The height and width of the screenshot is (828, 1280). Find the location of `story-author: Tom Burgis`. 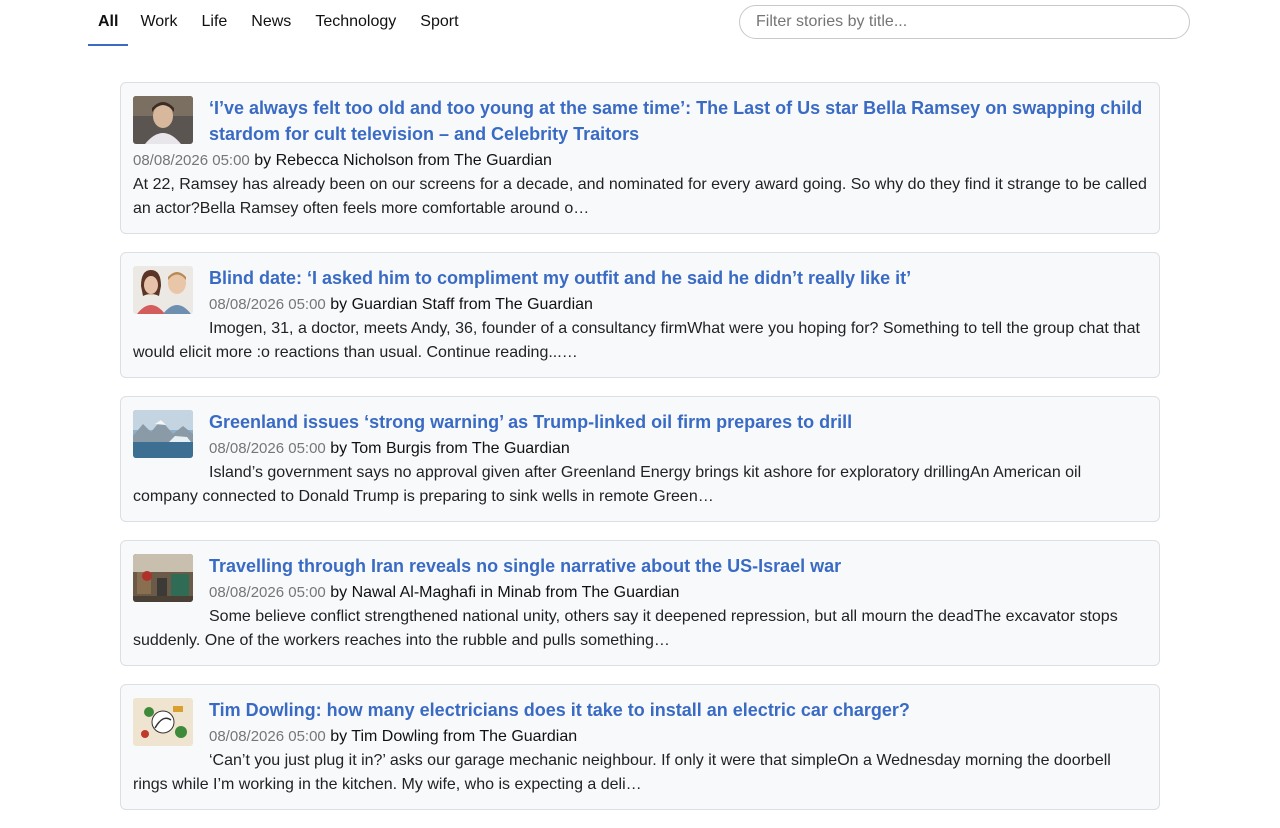

story-author: Tom Burgis is located at coordinates (391, 448).